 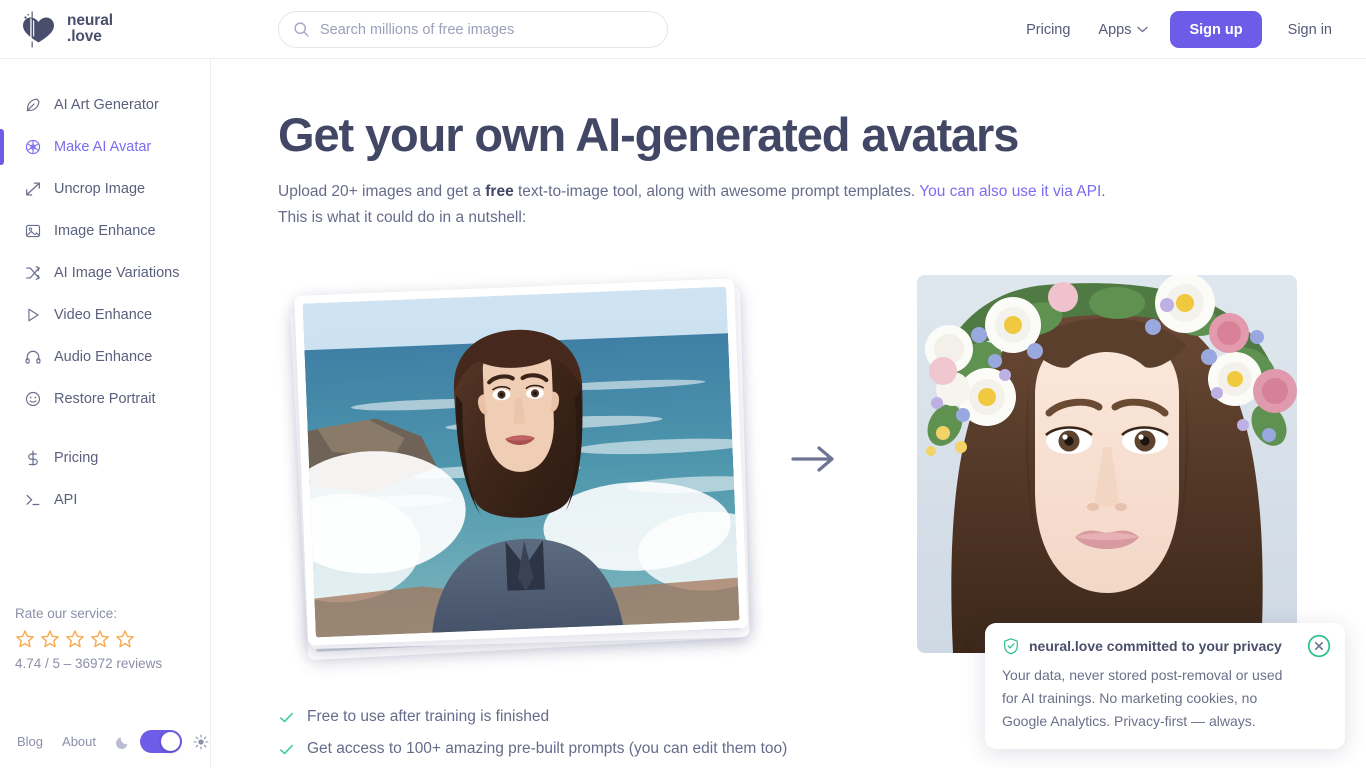 I want to click on sidebar-item-label: AI Image Variations, so click(x=117, y=273).